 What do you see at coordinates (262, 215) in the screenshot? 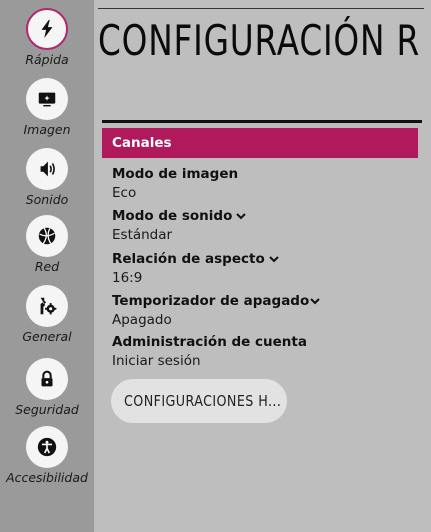
I see `setting-label: Modo de sonido` at bounding box center [262, 215].